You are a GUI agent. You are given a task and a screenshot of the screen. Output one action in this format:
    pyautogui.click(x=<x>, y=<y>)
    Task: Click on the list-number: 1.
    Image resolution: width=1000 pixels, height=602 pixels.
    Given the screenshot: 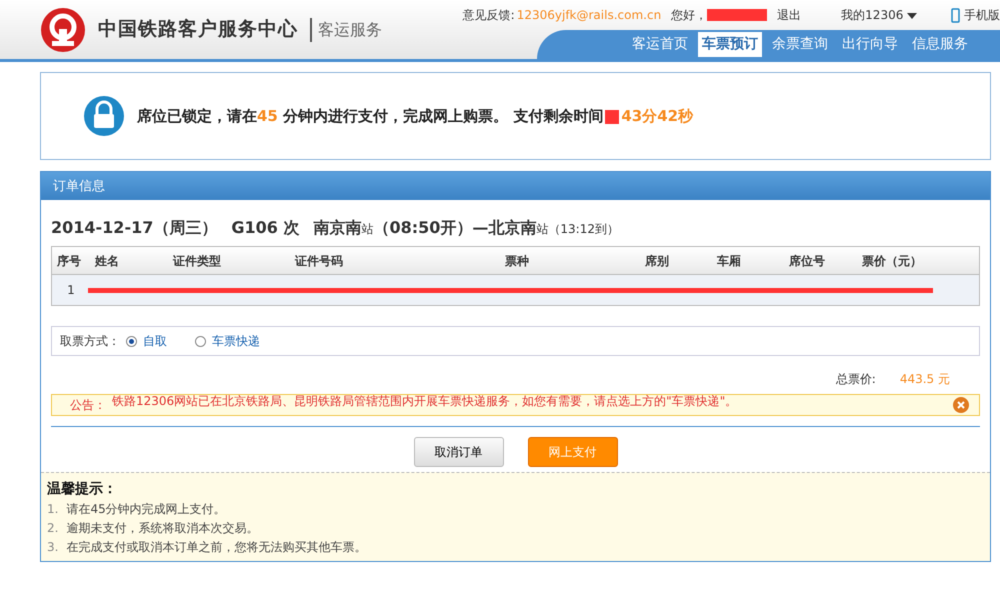 What is the action you would take?
    pyautogui.click(x=52, y=509)
    